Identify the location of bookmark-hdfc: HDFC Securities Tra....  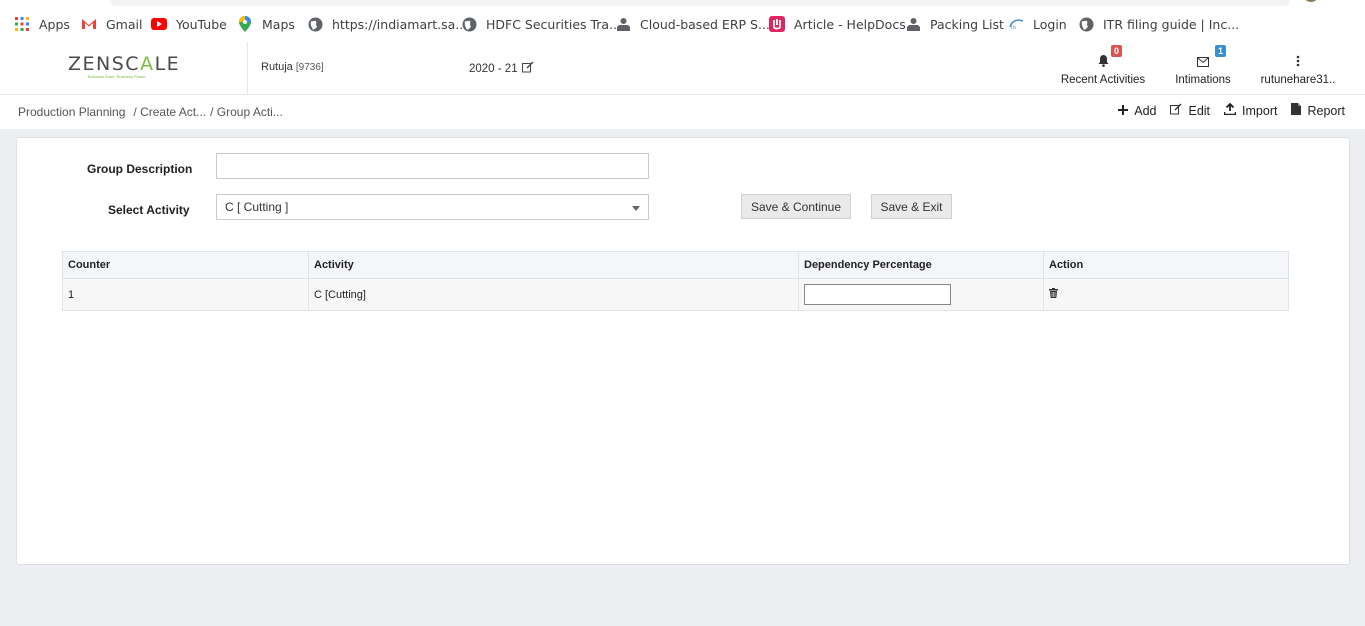
(541, 24).